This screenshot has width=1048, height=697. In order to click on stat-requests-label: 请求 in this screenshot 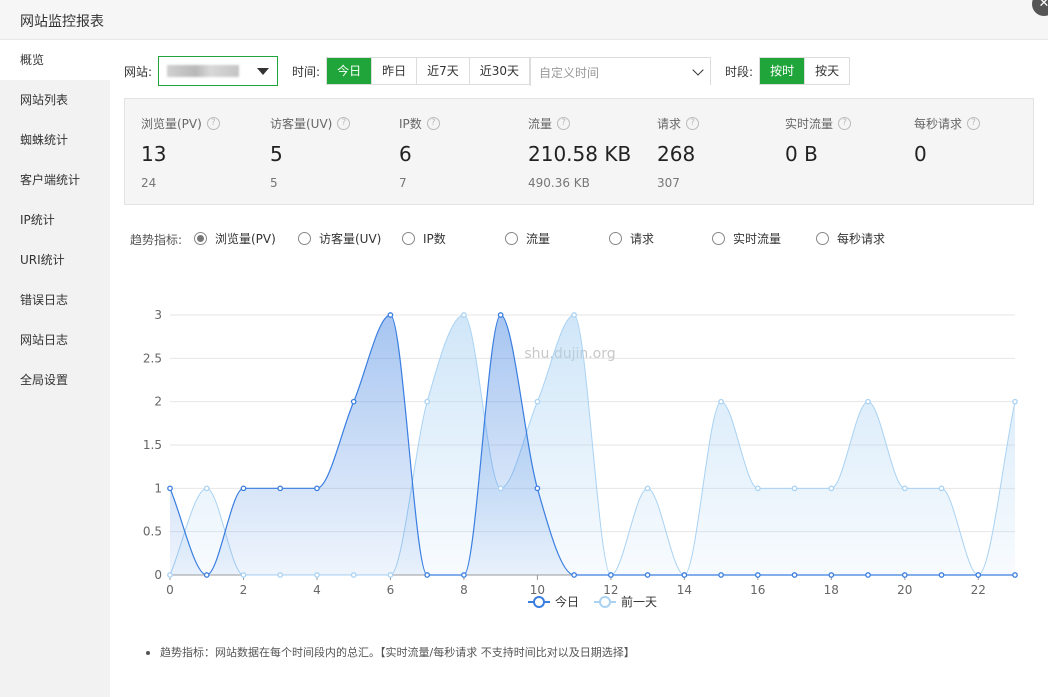, I will do `click(669, 124)`.